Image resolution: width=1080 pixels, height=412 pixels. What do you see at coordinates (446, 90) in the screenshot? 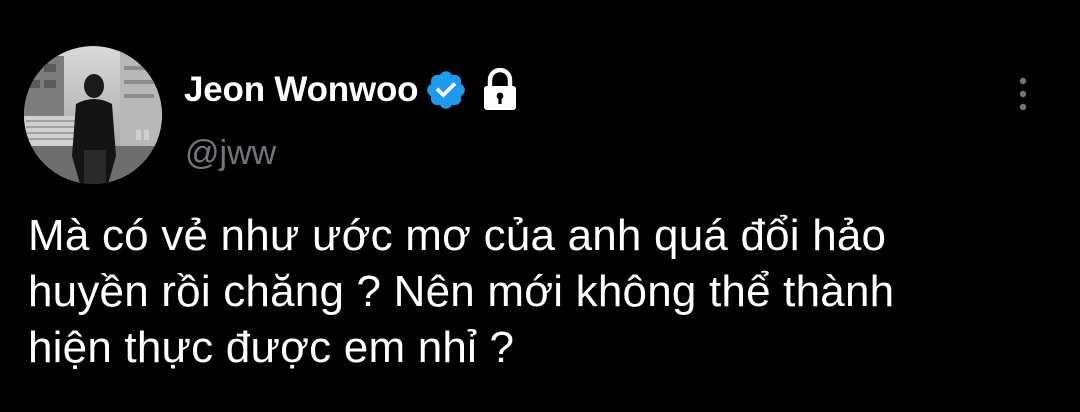
I see `verified-badge-icon` at bounding box center [446, 90].